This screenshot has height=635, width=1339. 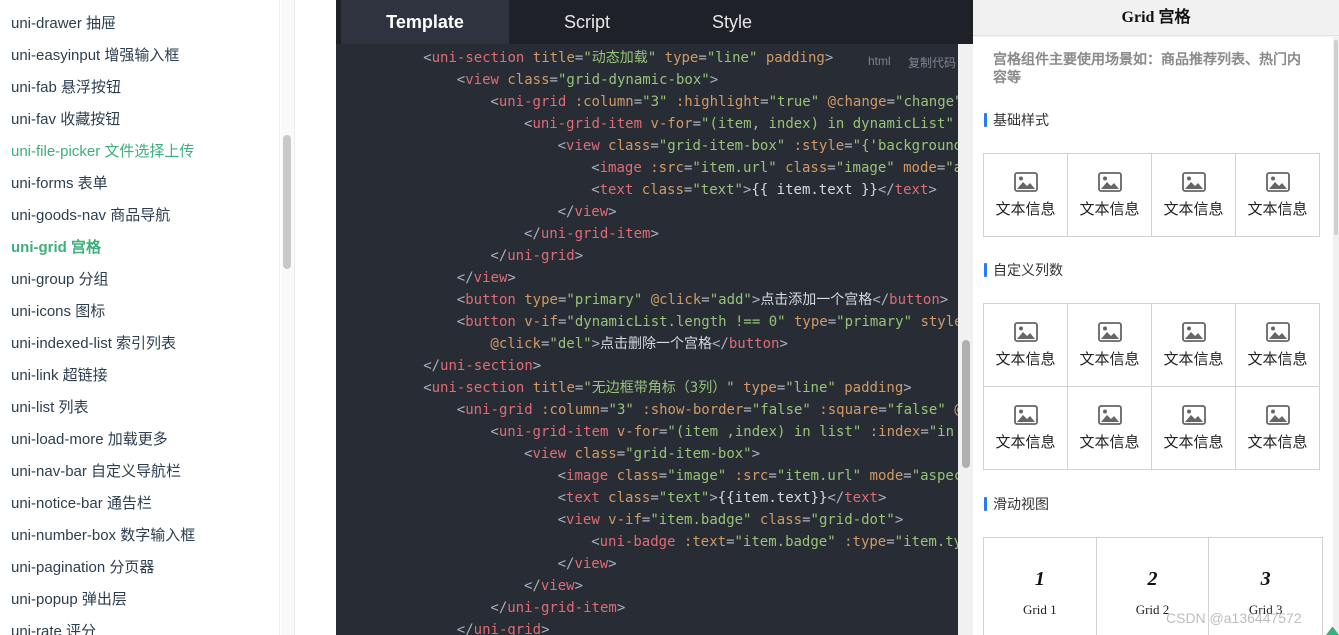 I want to click on sidebar-item: uni-list 列表, so click(x=97, y=408).